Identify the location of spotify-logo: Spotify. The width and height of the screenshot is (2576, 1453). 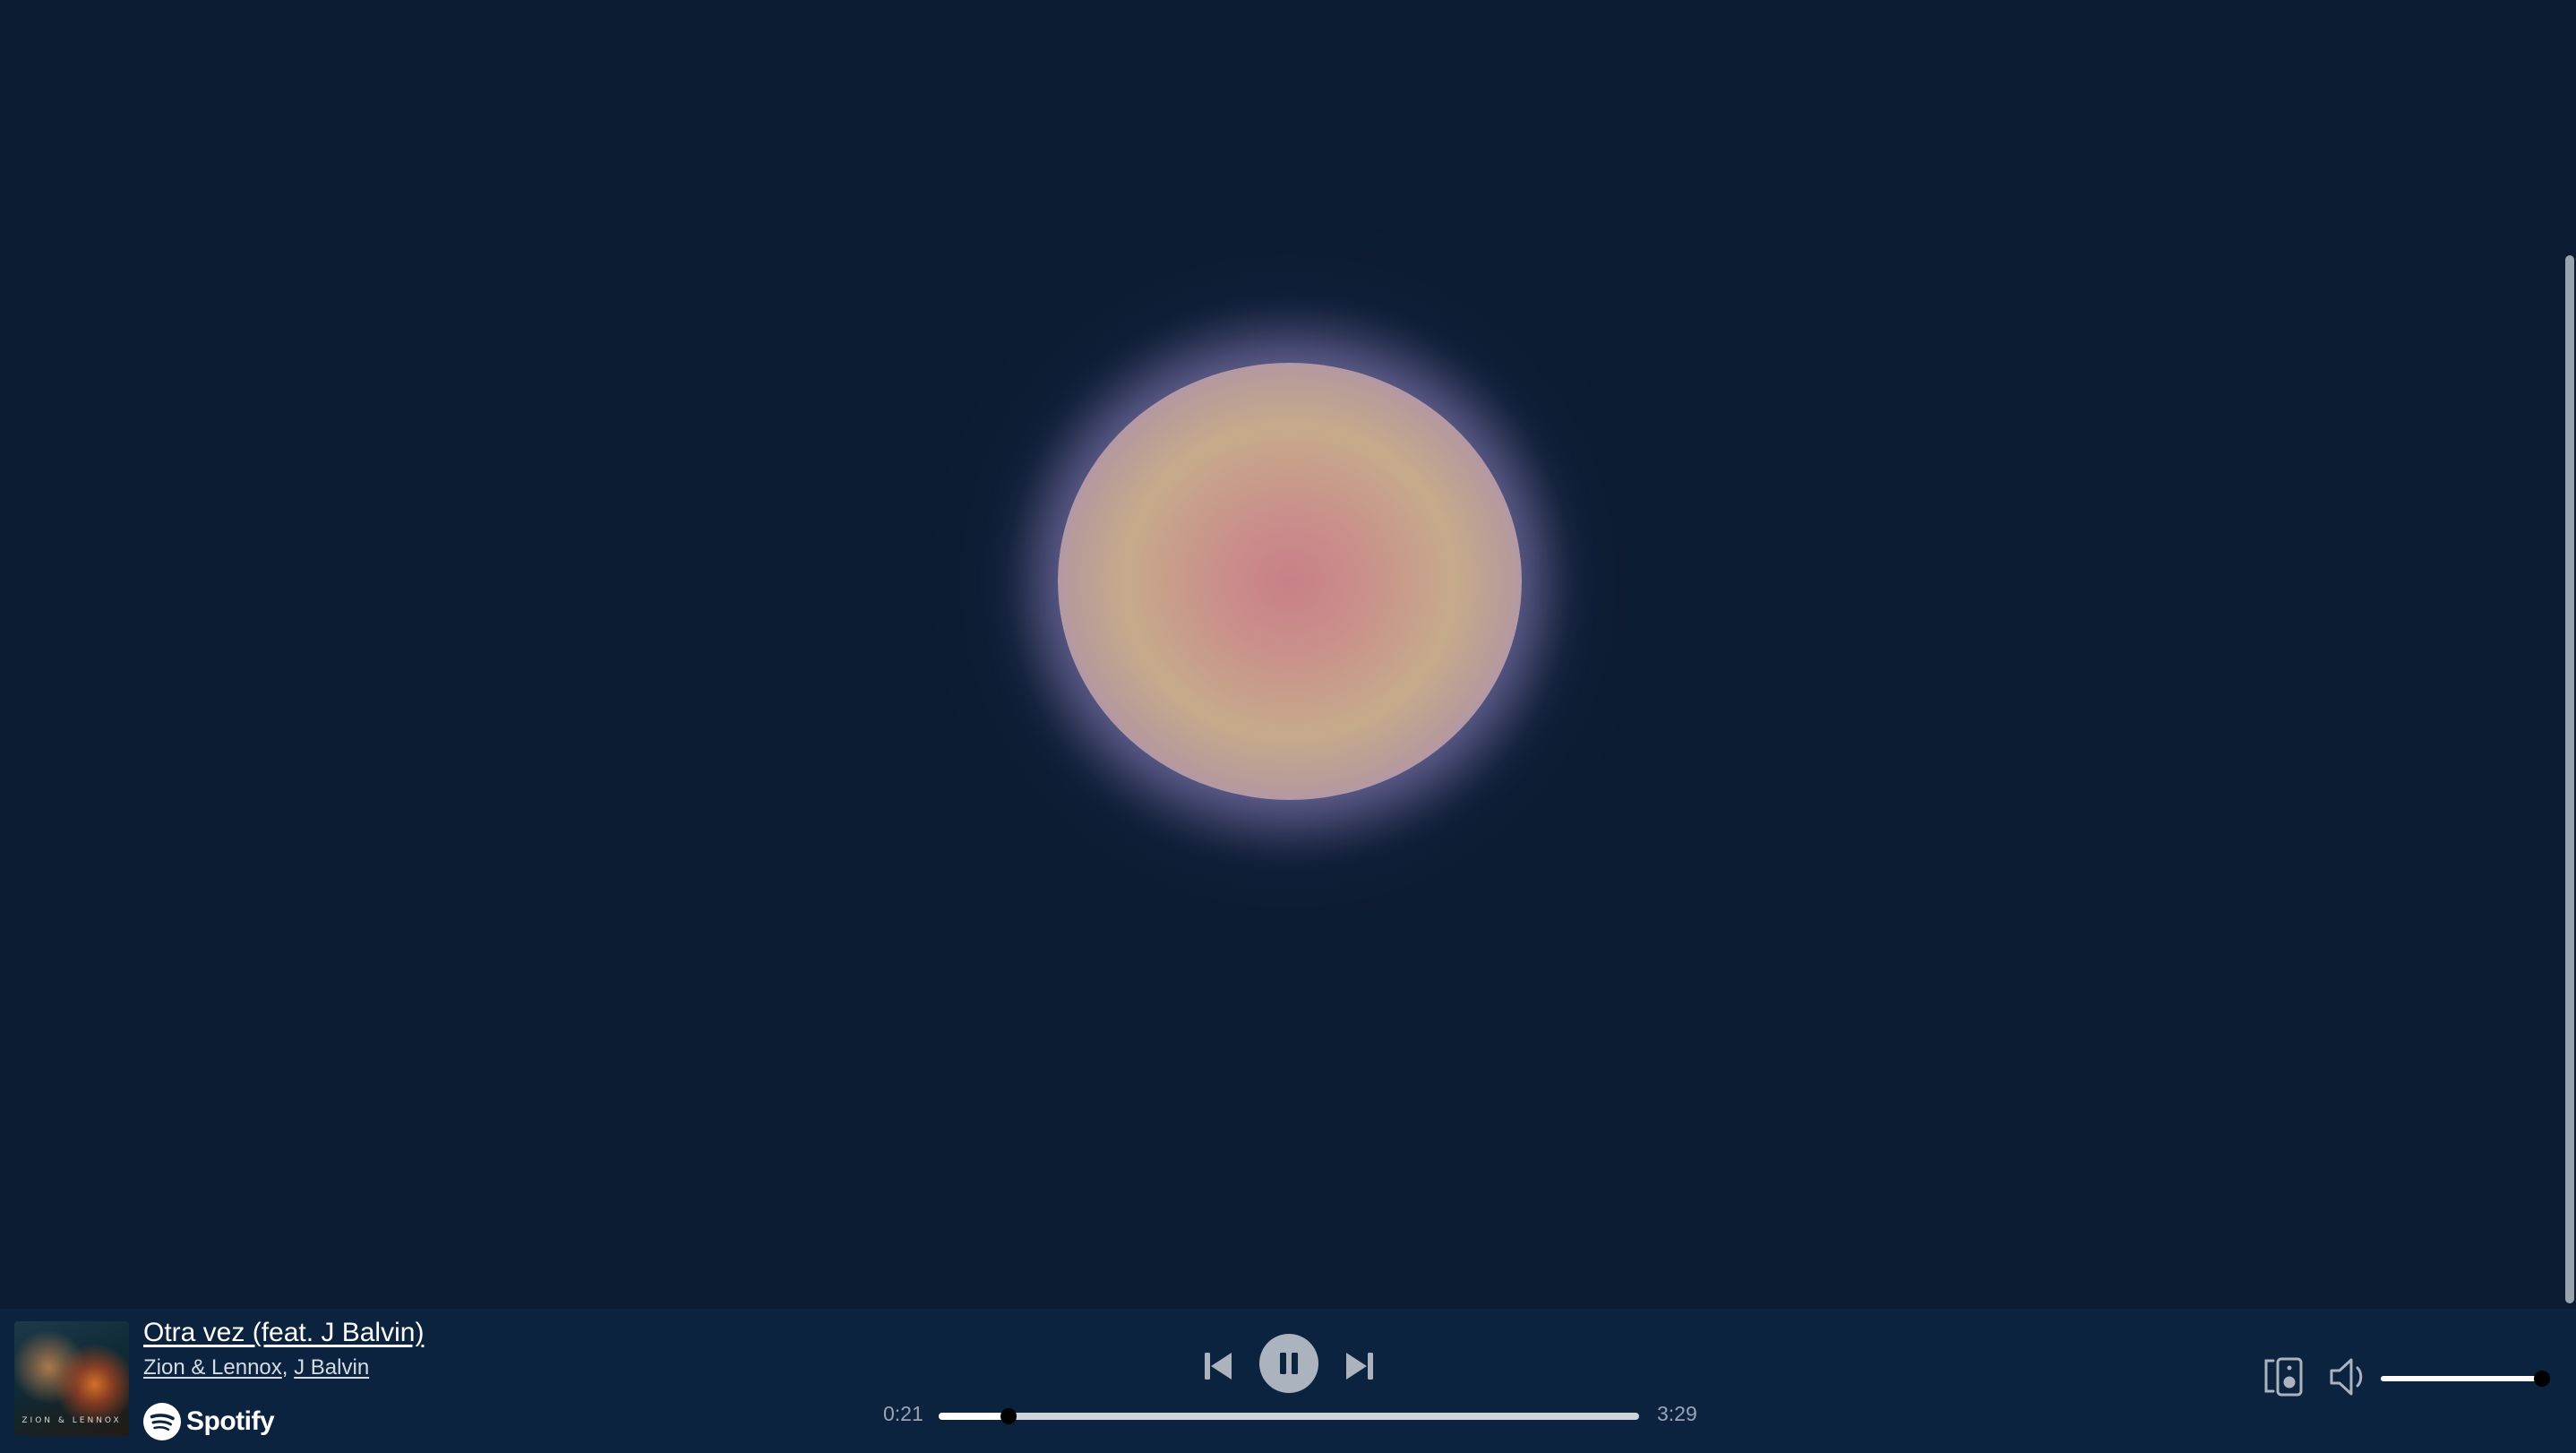
(209, 1422).